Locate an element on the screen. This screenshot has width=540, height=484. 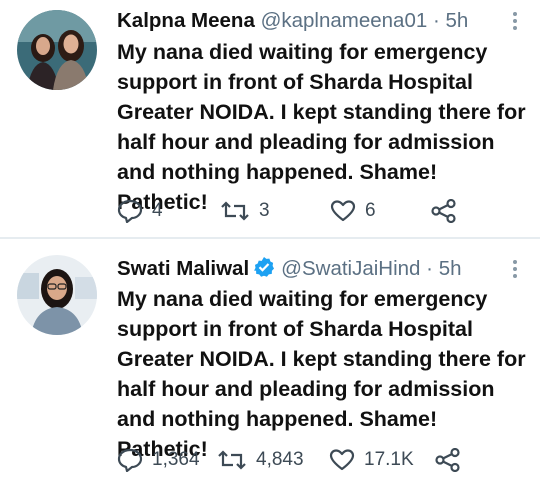
tweet-header: Kalpna Meena @kaplnameena01 · 5h is located at coordinates (292, 21).